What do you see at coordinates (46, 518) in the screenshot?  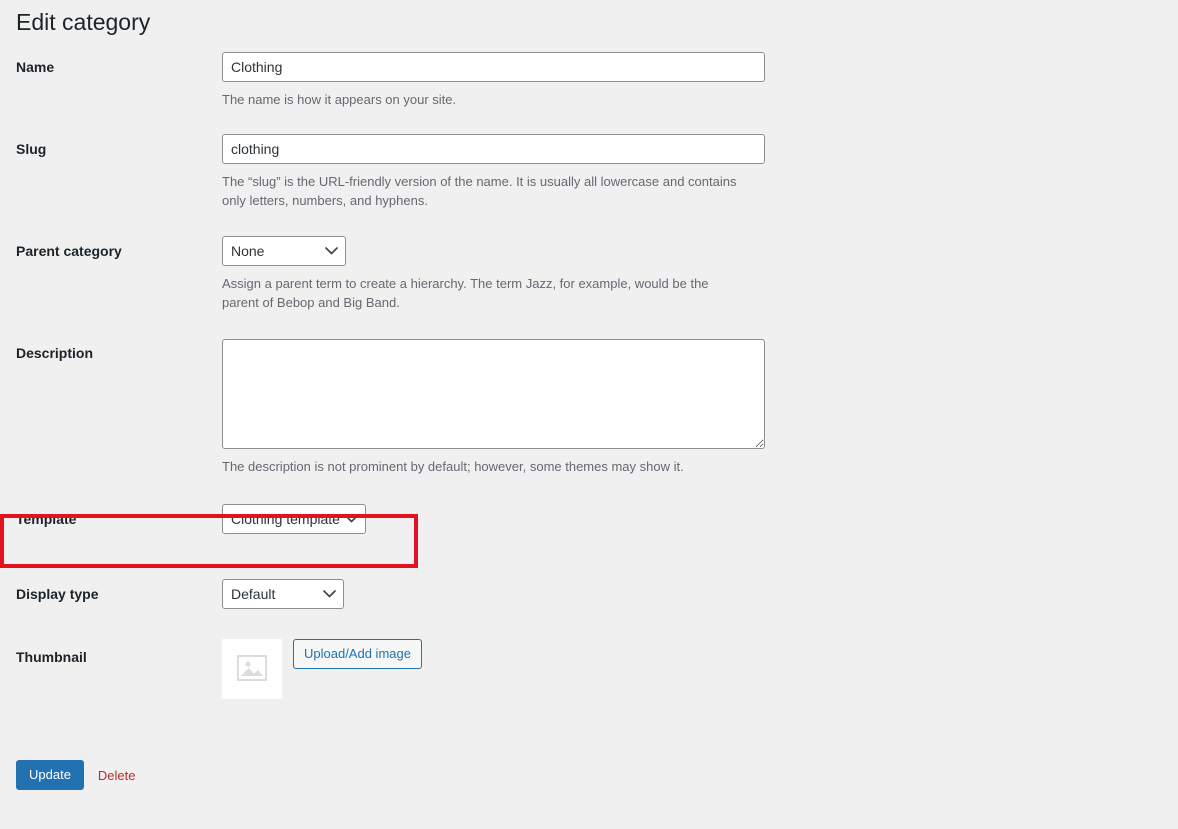 I see `label-template: Template` at bounding box center [46, 518].